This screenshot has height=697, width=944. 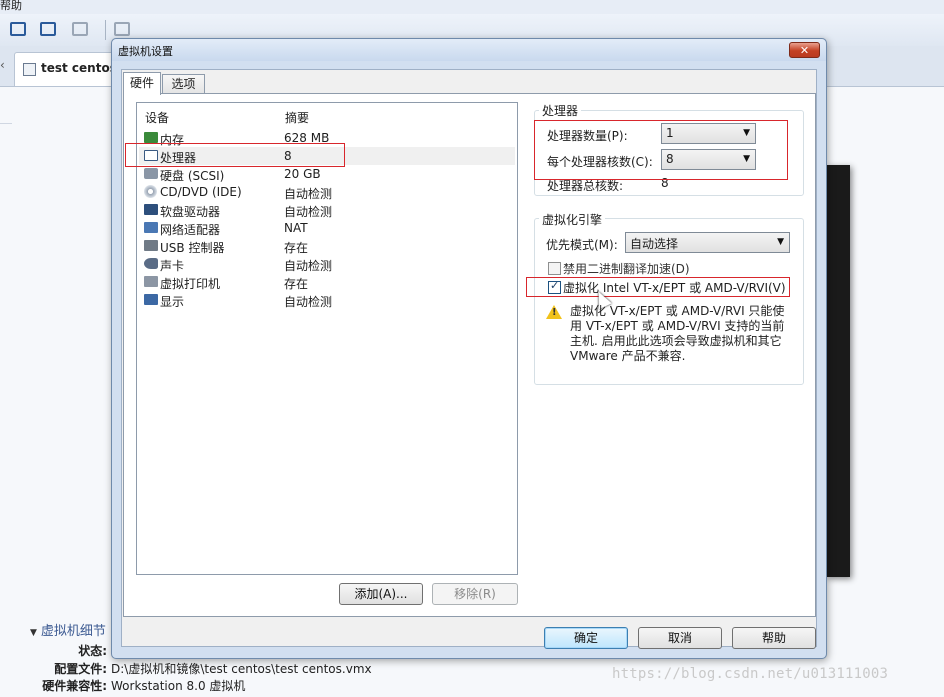 What do you see at coordinates (560, 110) in the screenshot?
I see `processor-group-title: 处理器` at bounding box center [560, 110].